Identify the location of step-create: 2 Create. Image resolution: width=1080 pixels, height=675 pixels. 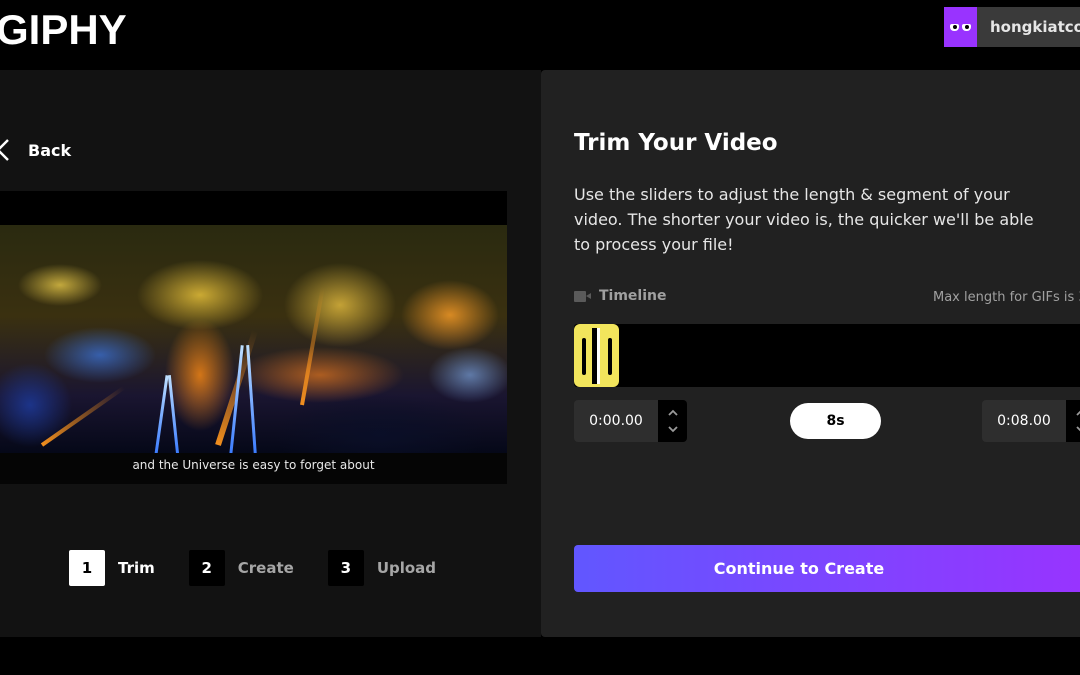
(241, 568).